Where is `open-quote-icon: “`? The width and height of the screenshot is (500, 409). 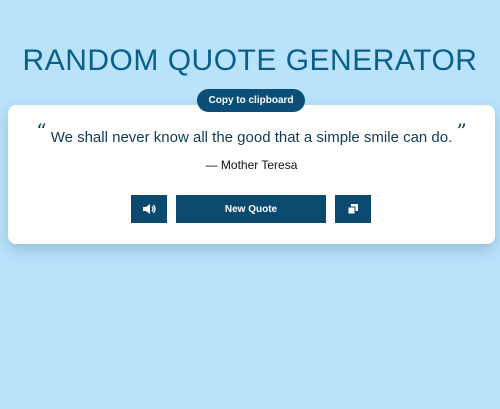
open-quote-icon: “ is located at coordinates (41, 131).